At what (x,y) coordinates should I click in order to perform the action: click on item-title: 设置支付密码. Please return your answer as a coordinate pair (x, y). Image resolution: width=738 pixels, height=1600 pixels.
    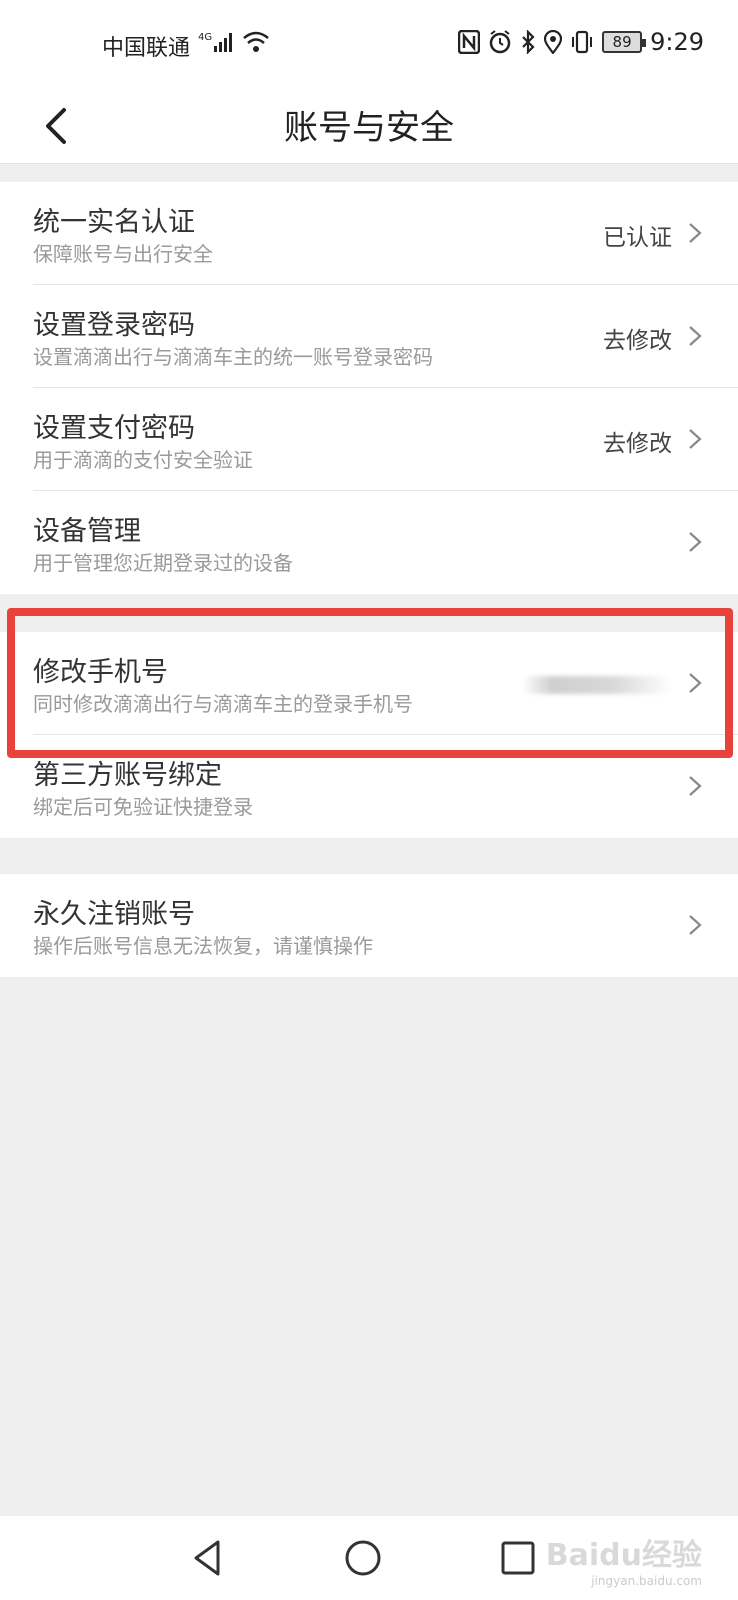
    Looking at the image, I should click on (114, 428).